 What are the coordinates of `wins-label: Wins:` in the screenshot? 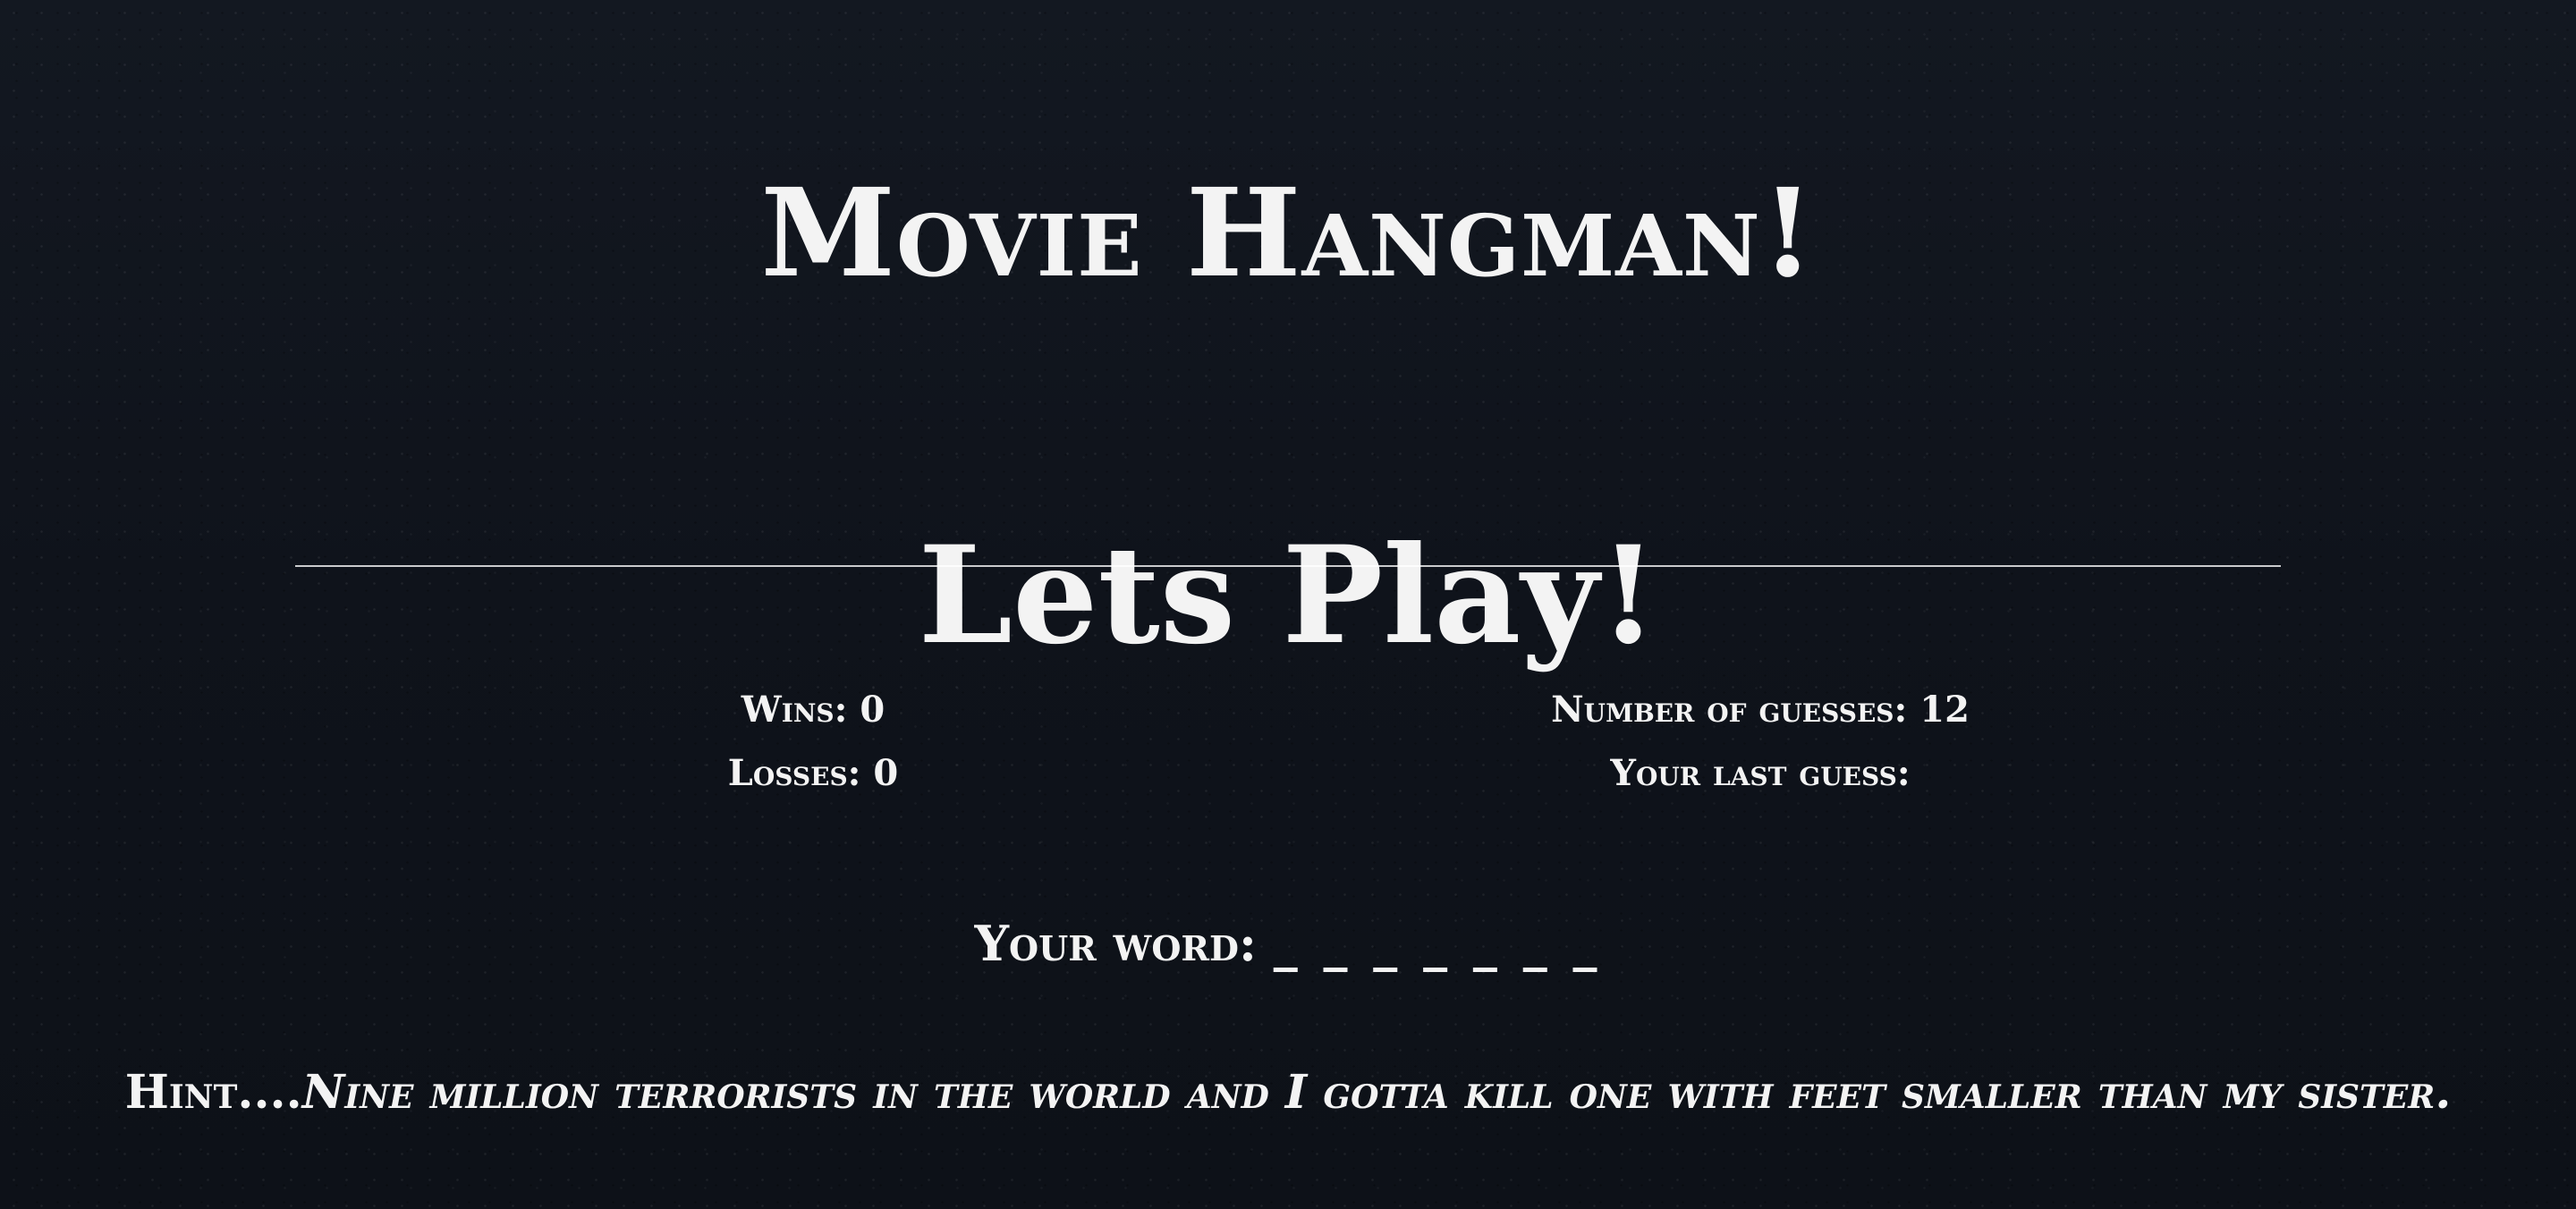 It's located at (794, 710).